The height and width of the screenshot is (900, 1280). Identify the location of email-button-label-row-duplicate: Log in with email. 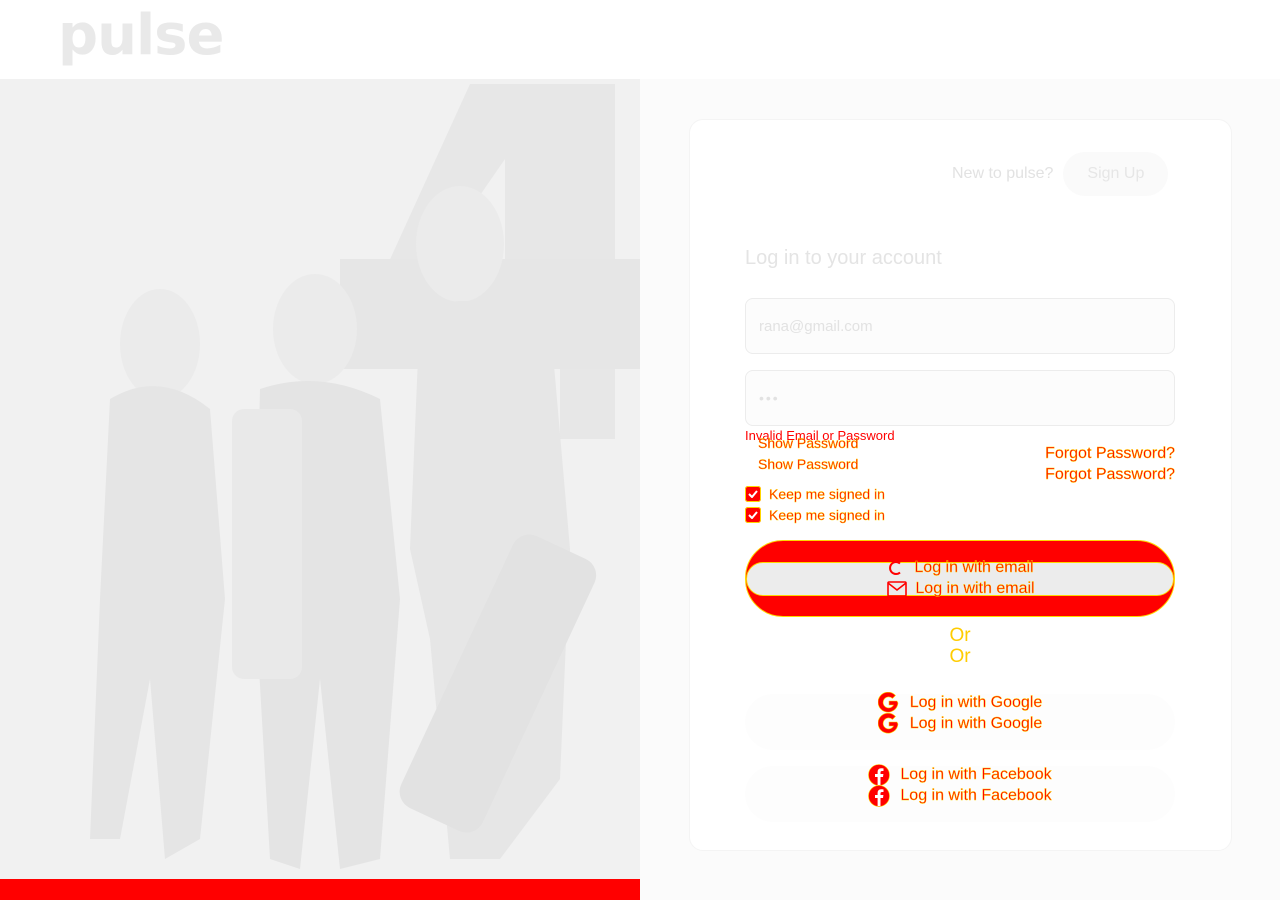
(961, 589).